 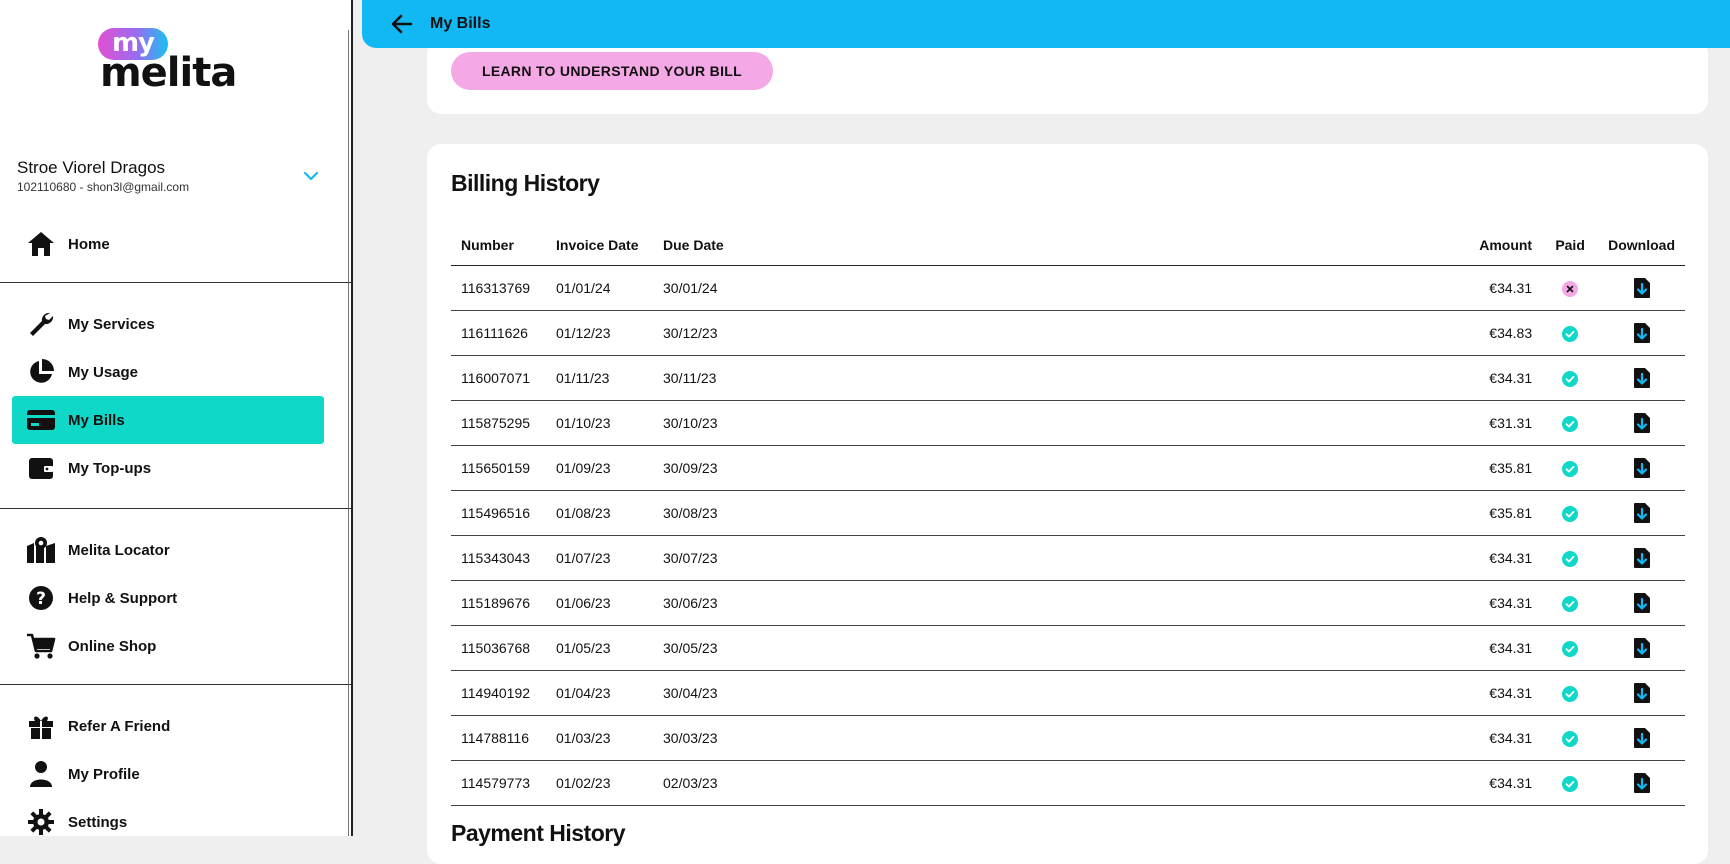 What do you see at coordinates (1570, 288) in the screenshot?
I see `unpaid-x-icon` at bounding box center [1570, 288].